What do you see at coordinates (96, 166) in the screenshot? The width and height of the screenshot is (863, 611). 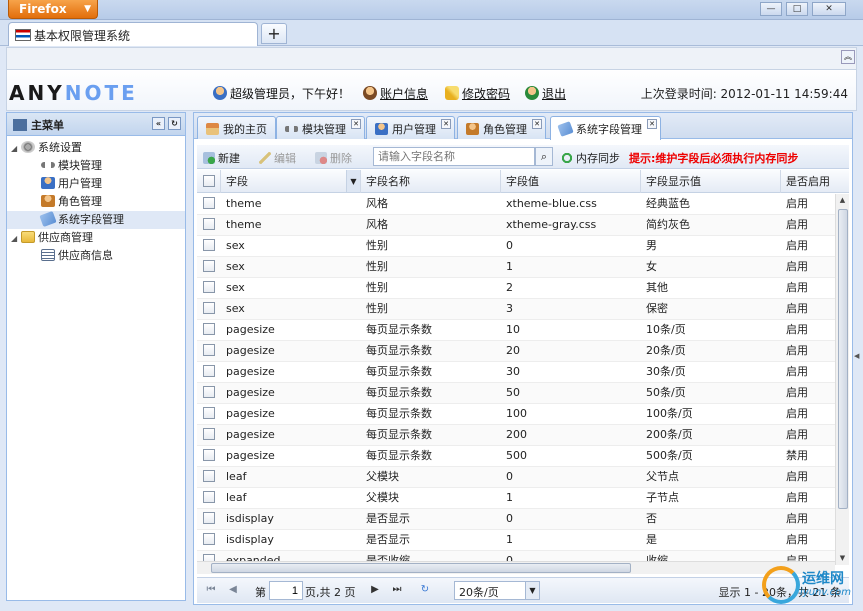 I see `tree-node-module-management: 模块管理` at bounding box center [96, 166].